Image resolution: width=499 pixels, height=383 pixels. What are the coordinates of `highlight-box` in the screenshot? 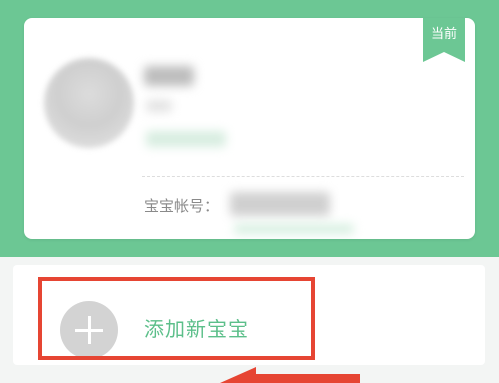 It's located at (176, 318).